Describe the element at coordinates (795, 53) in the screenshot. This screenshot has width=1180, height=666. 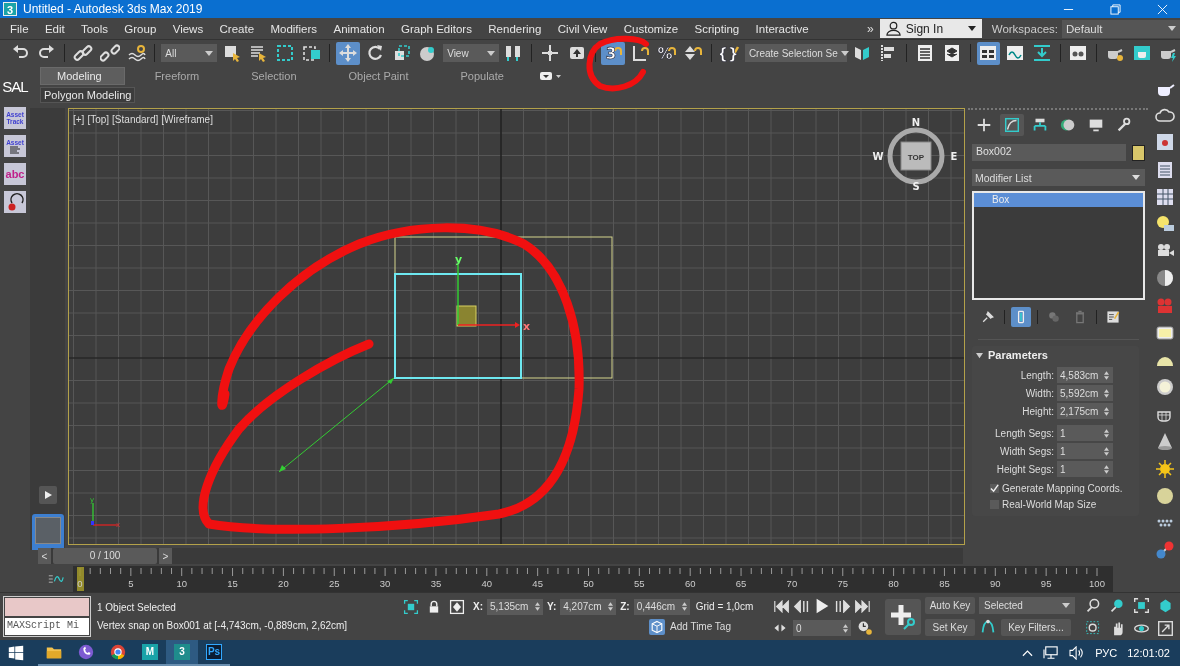
I see `dropdown: Create Selection Se` at that location.